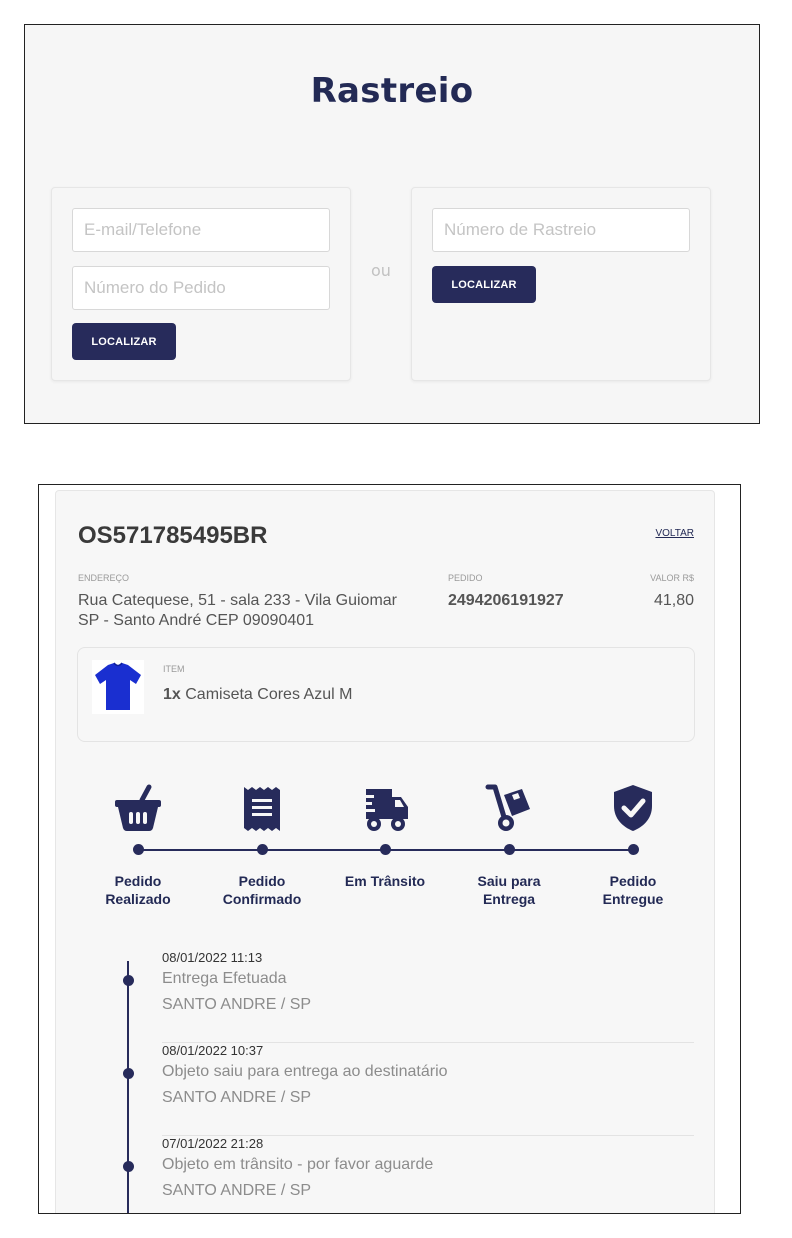 The image size is (792, 1238). What do you see at coordinates (561, 284) in the screenshot?
I see `tracking-search-card: LOCALIZAR` at bounding box center [561, 284].